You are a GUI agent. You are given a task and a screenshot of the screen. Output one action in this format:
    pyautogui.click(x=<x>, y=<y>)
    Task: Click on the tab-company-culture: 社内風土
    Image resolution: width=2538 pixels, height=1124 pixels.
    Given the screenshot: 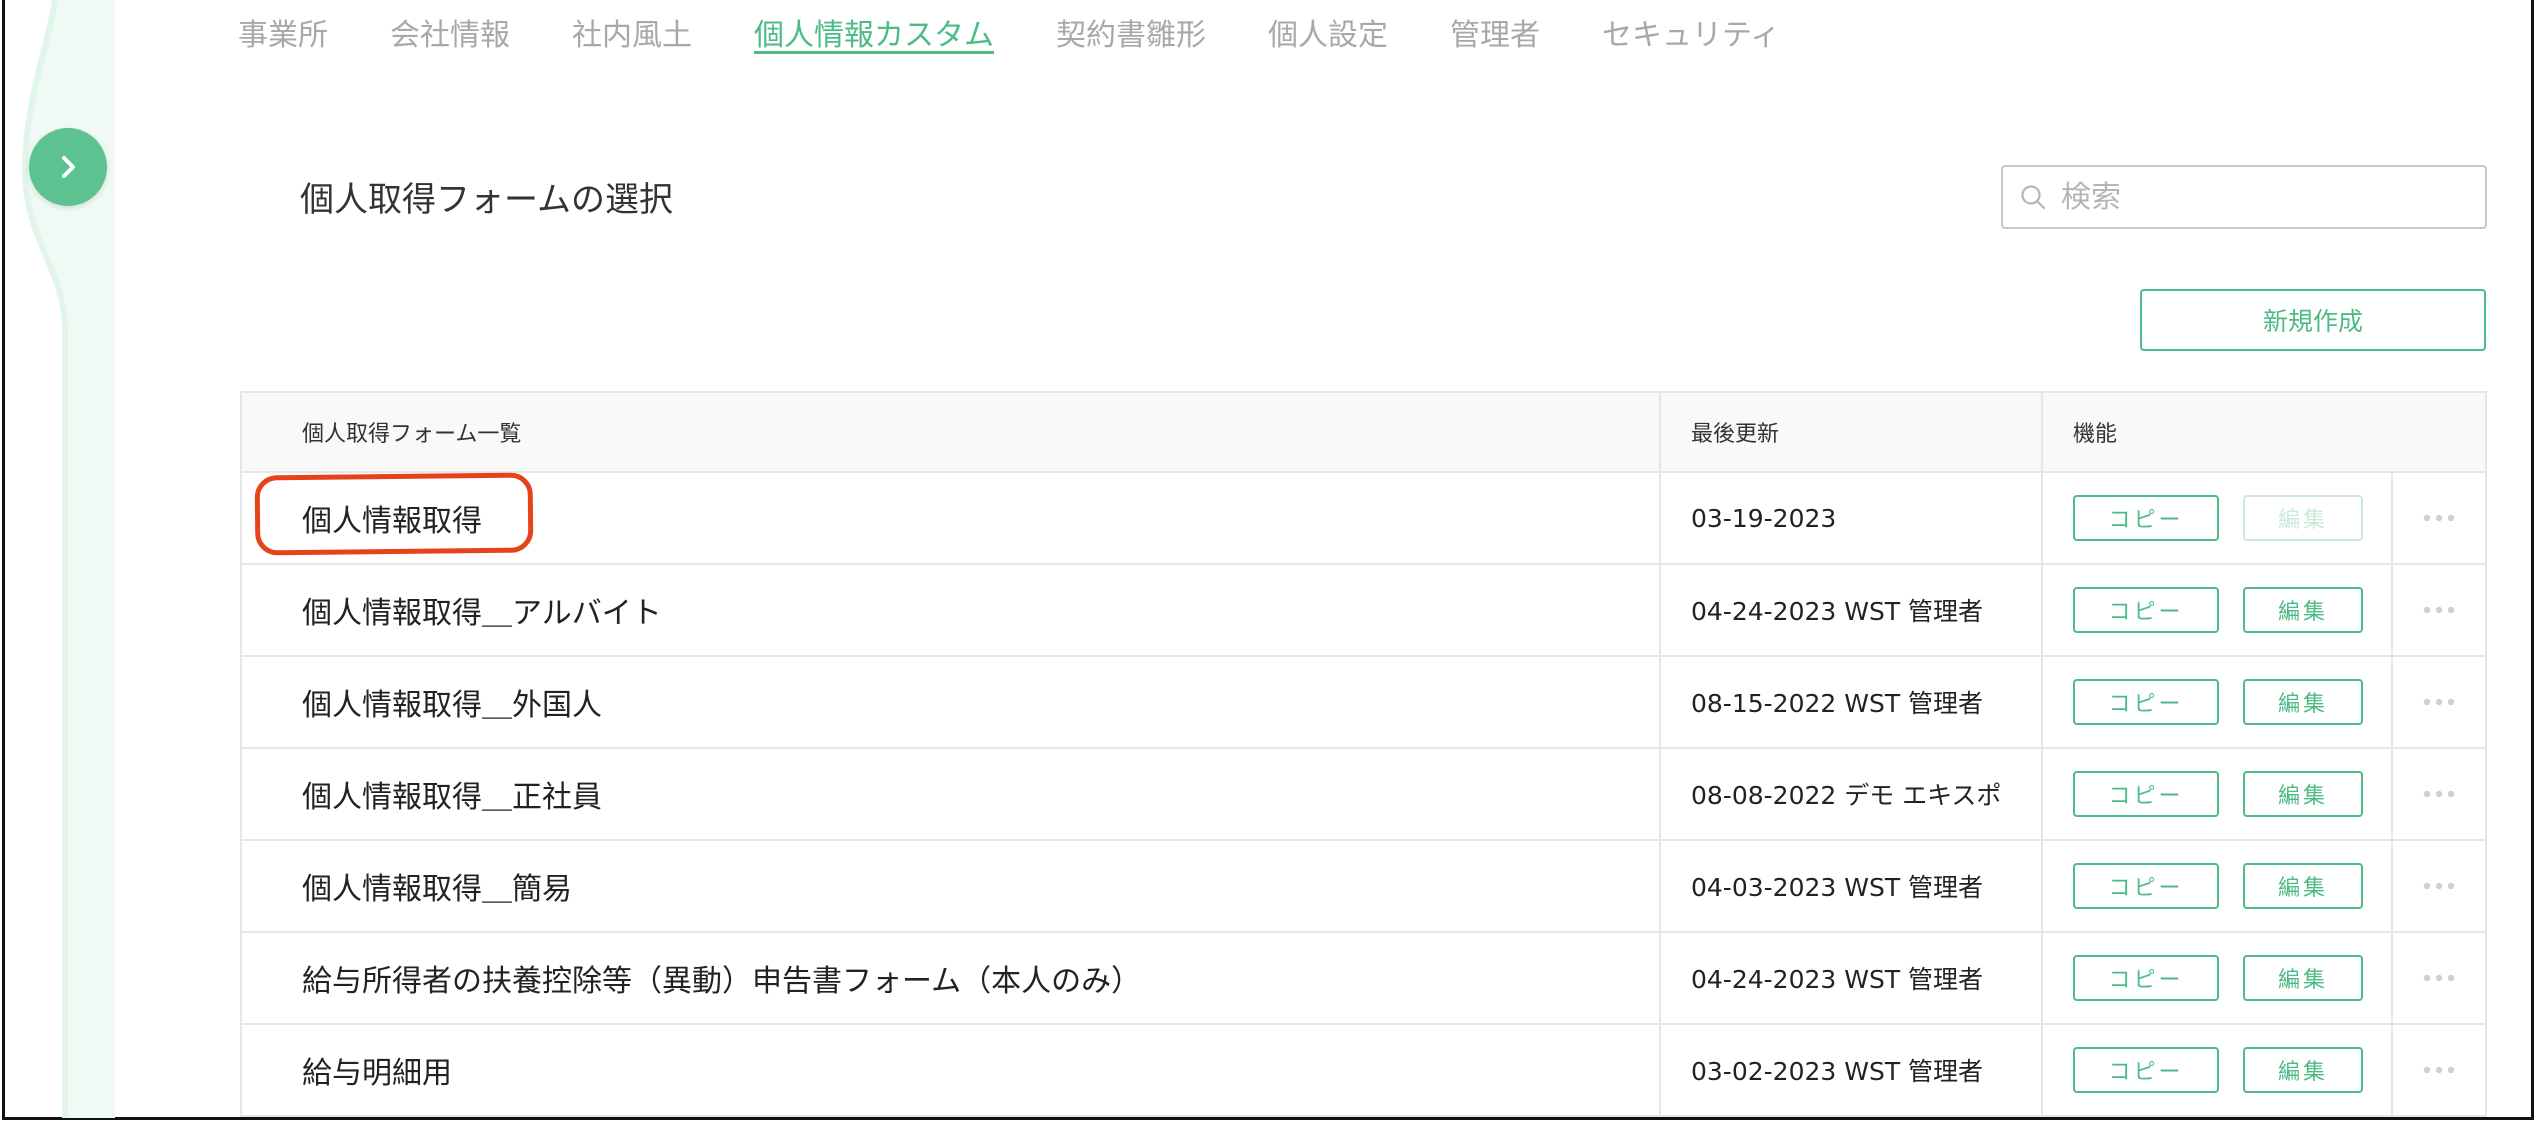 What is the action you would take?
    pyautogui.click(x=632, y=27)
    